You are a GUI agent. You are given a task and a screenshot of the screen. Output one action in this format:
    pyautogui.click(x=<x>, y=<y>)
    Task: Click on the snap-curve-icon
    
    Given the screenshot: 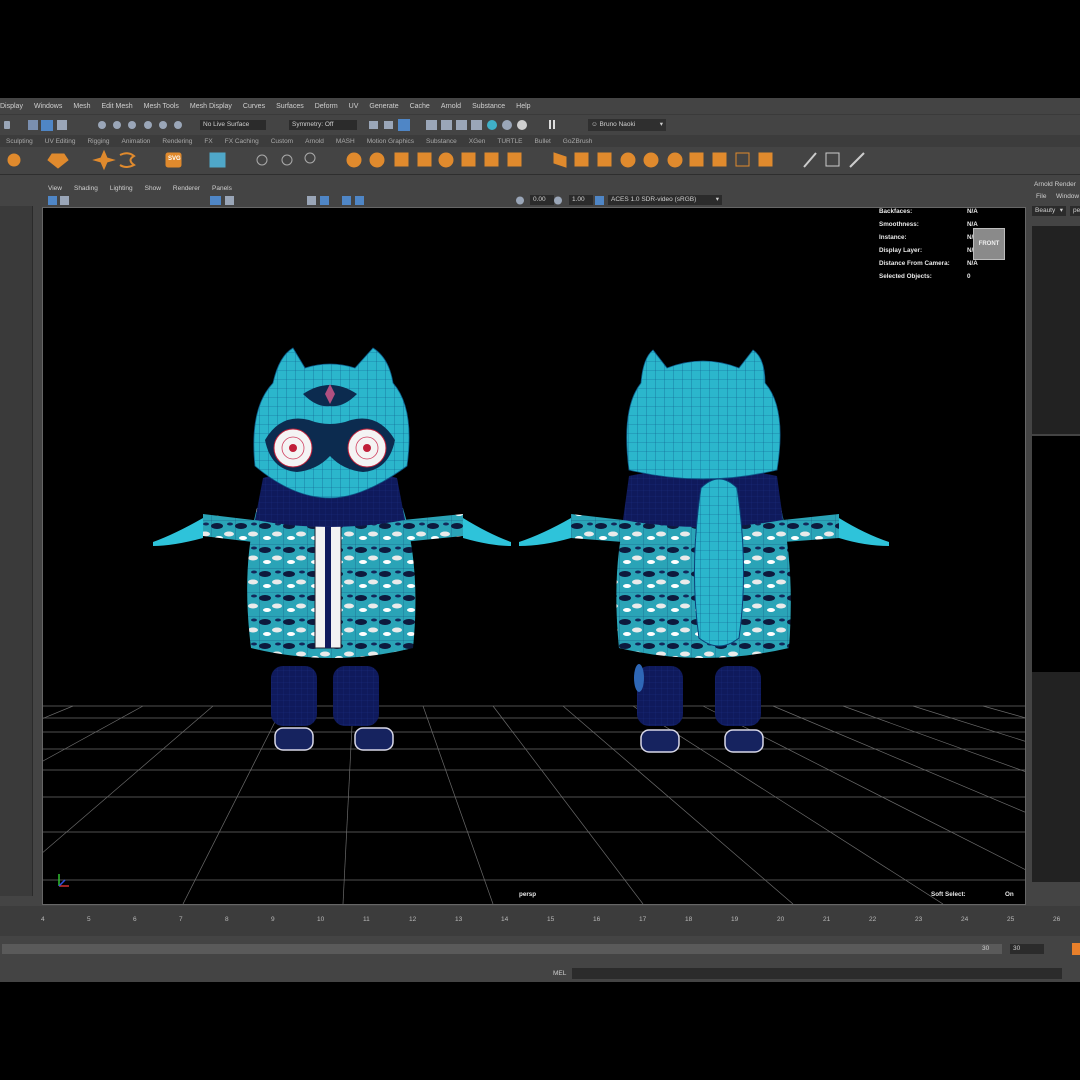 What is the action you would take?
    pyautogui.click(x=117, y=125)
    